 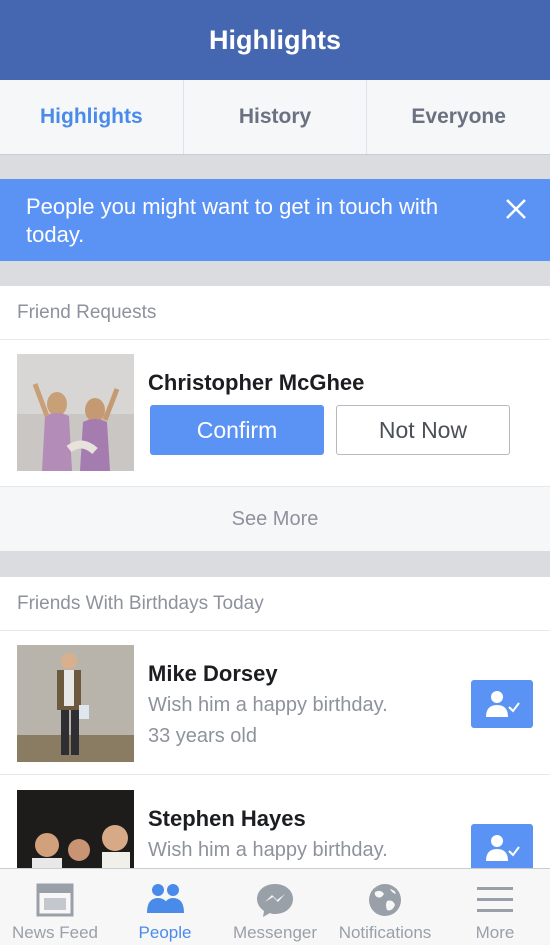 I want to click on birthday-photo-mike, so click(x=75, y=703).